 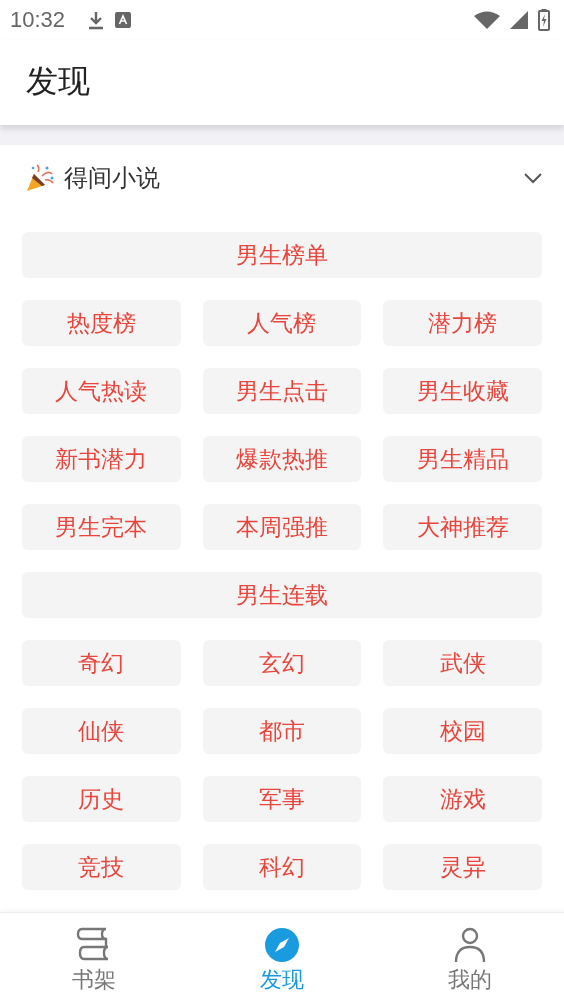 What do you see at coordinates (282, 799) in the screenshot?
I see `category-tag: 军事` at bounding box center [282, 799].